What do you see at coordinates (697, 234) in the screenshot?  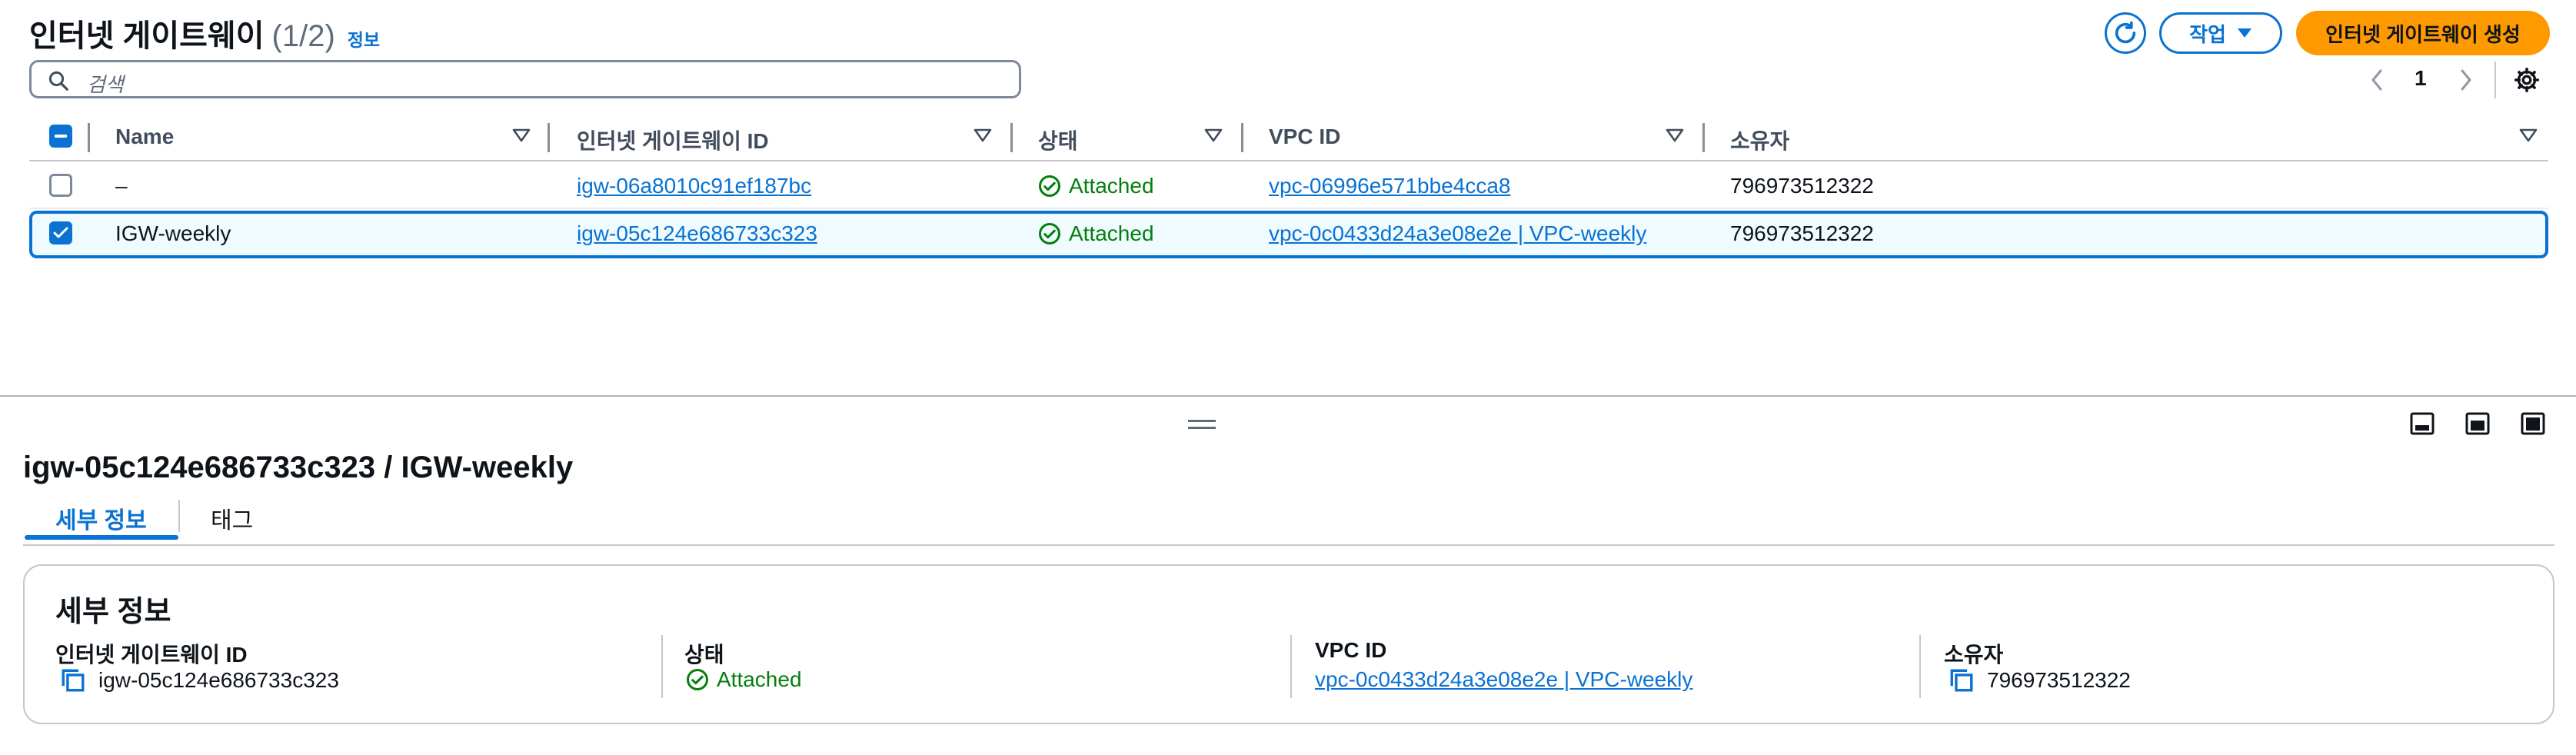 I see `cell-igw-id-link: igw-05c124e686733c323` at bounding box center [697, 234].